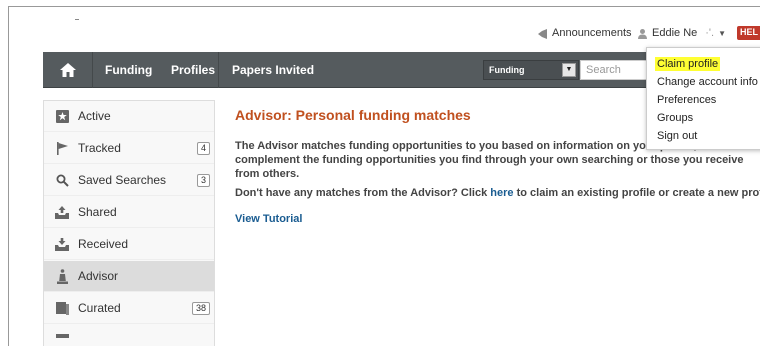 The image size is (760, 348). I want to click on flag-icon, so click(62, 148).